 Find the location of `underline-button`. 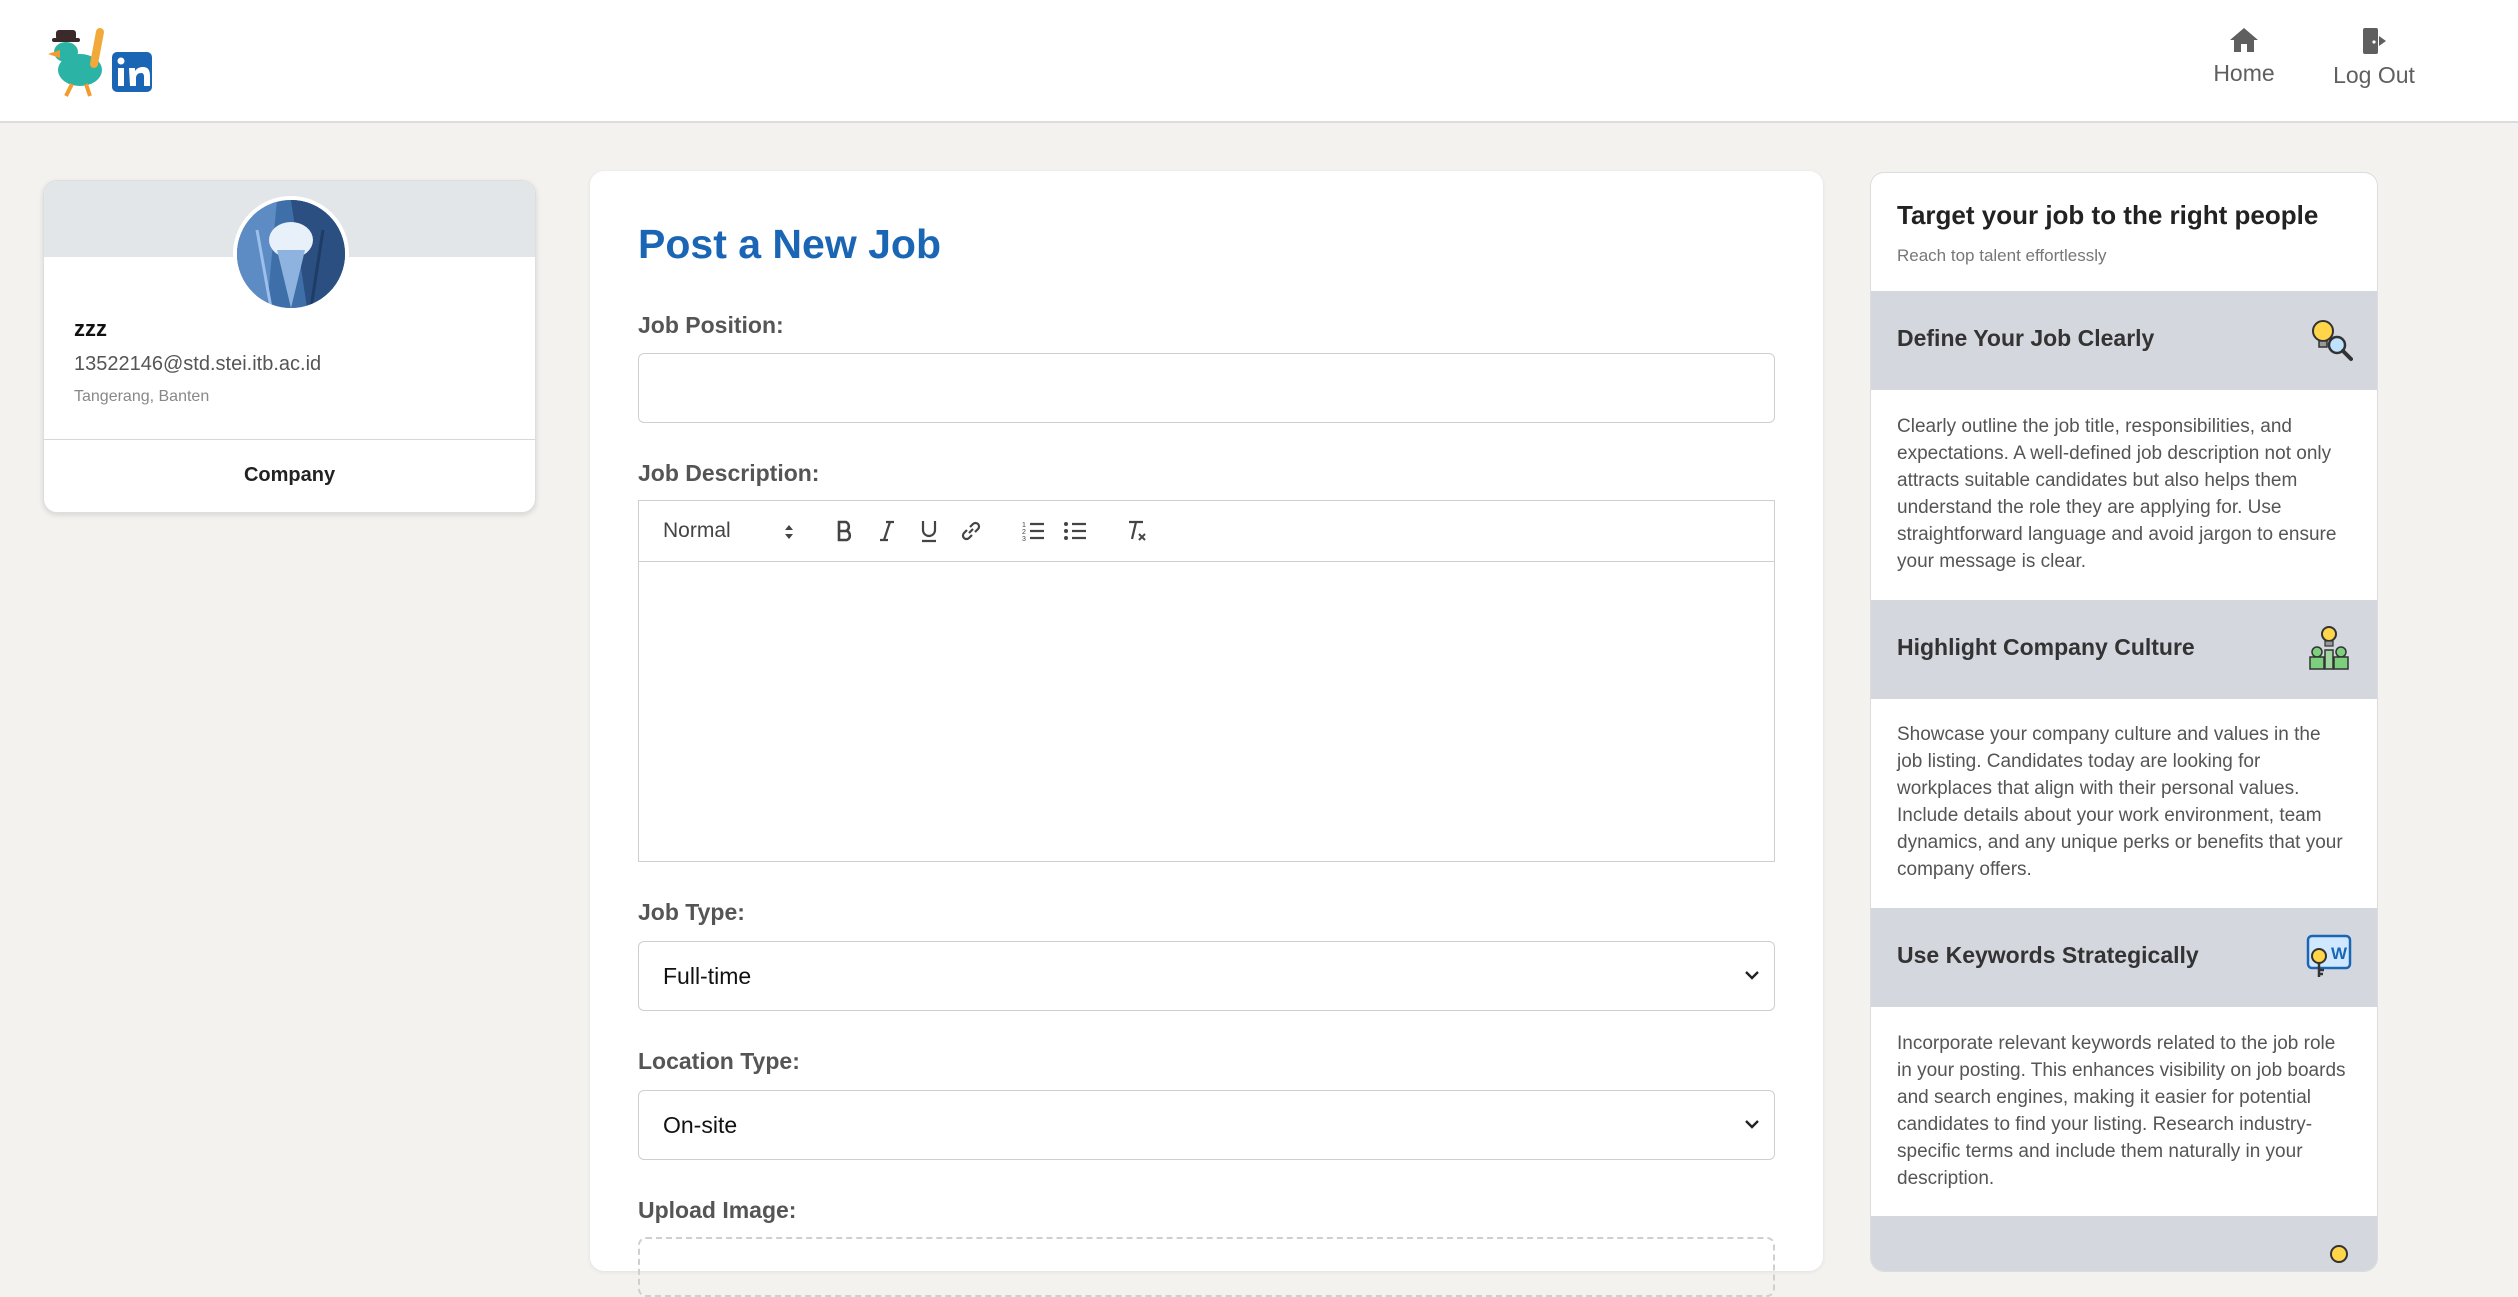

underline-button is located at coordinates (929, 531).